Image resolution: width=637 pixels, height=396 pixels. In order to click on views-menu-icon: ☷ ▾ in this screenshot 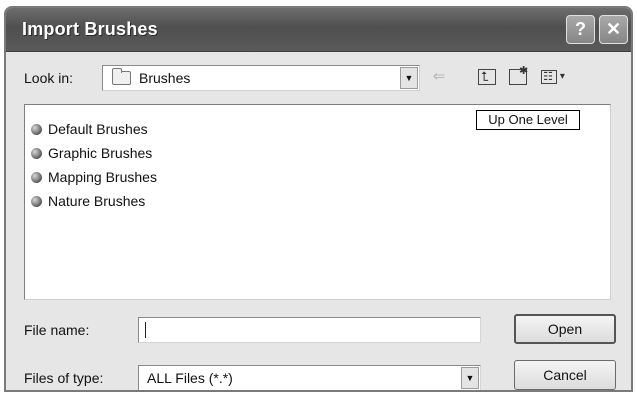, I will do `click(553, 78)`.